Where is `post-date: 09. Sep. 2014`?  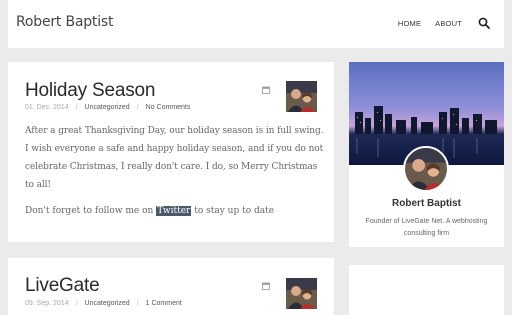
post-date: 09. Sep. 2014 is located at coordinates (47, 303).